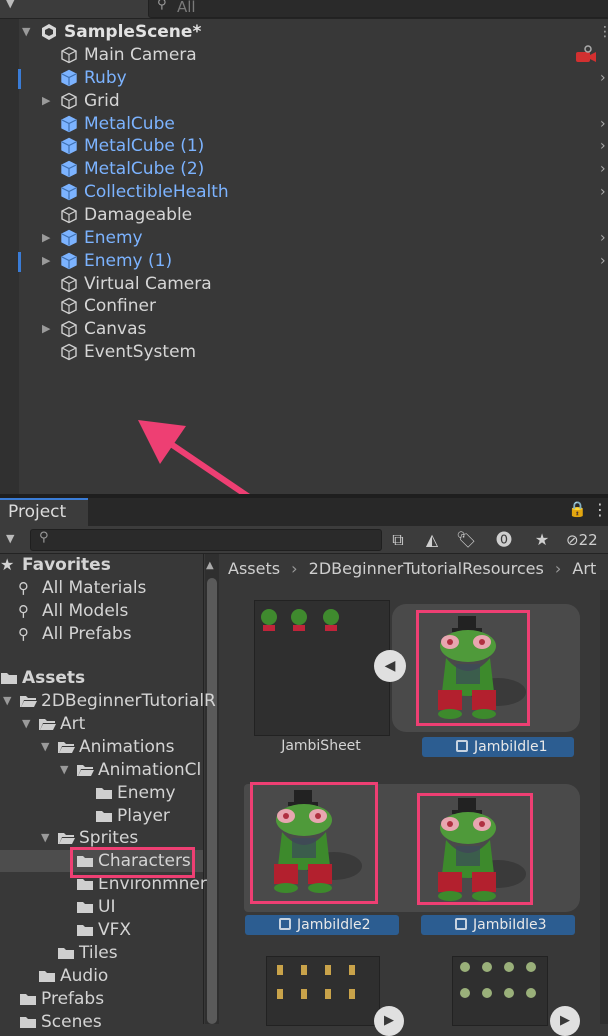 Image resolution: width=608 pixels, height=1036 pixels. Describe the element at coordinates (101, 724) in the screenshot. I see `folder-tree-item: ▼ Art` at that location.